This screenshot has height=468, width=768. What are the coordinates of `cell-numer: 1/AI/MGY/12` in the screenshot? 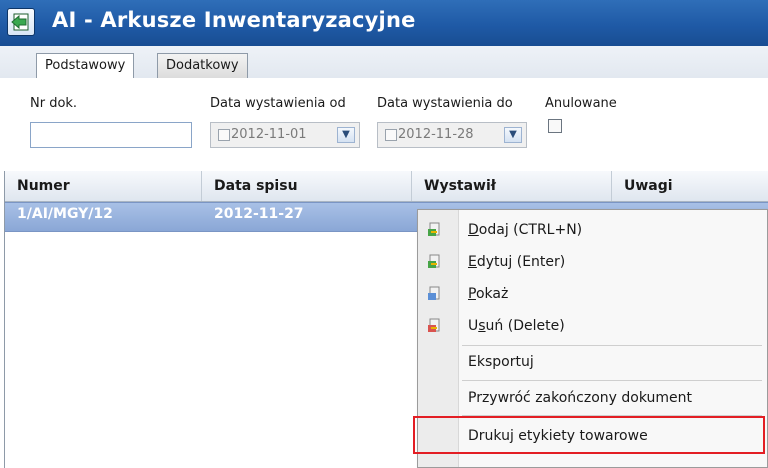 It's located at (65, 214).